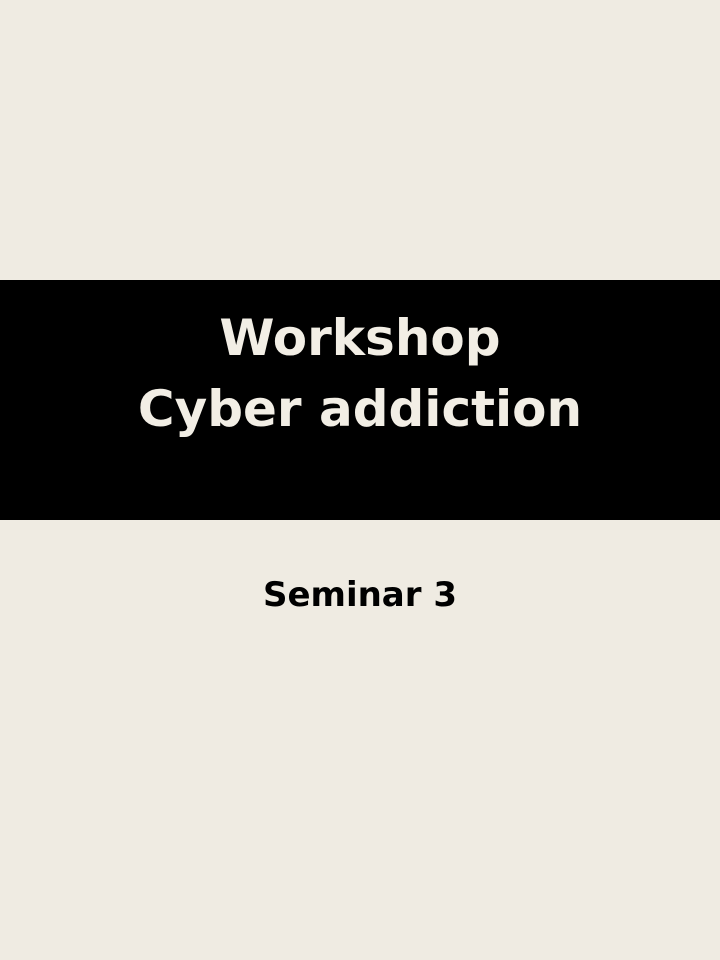  What do you see at coordinates (360, 409) in the screenshot?
I see `title-line-cyber-addiction: Cyber addiction` at bounding box center [360, 409].